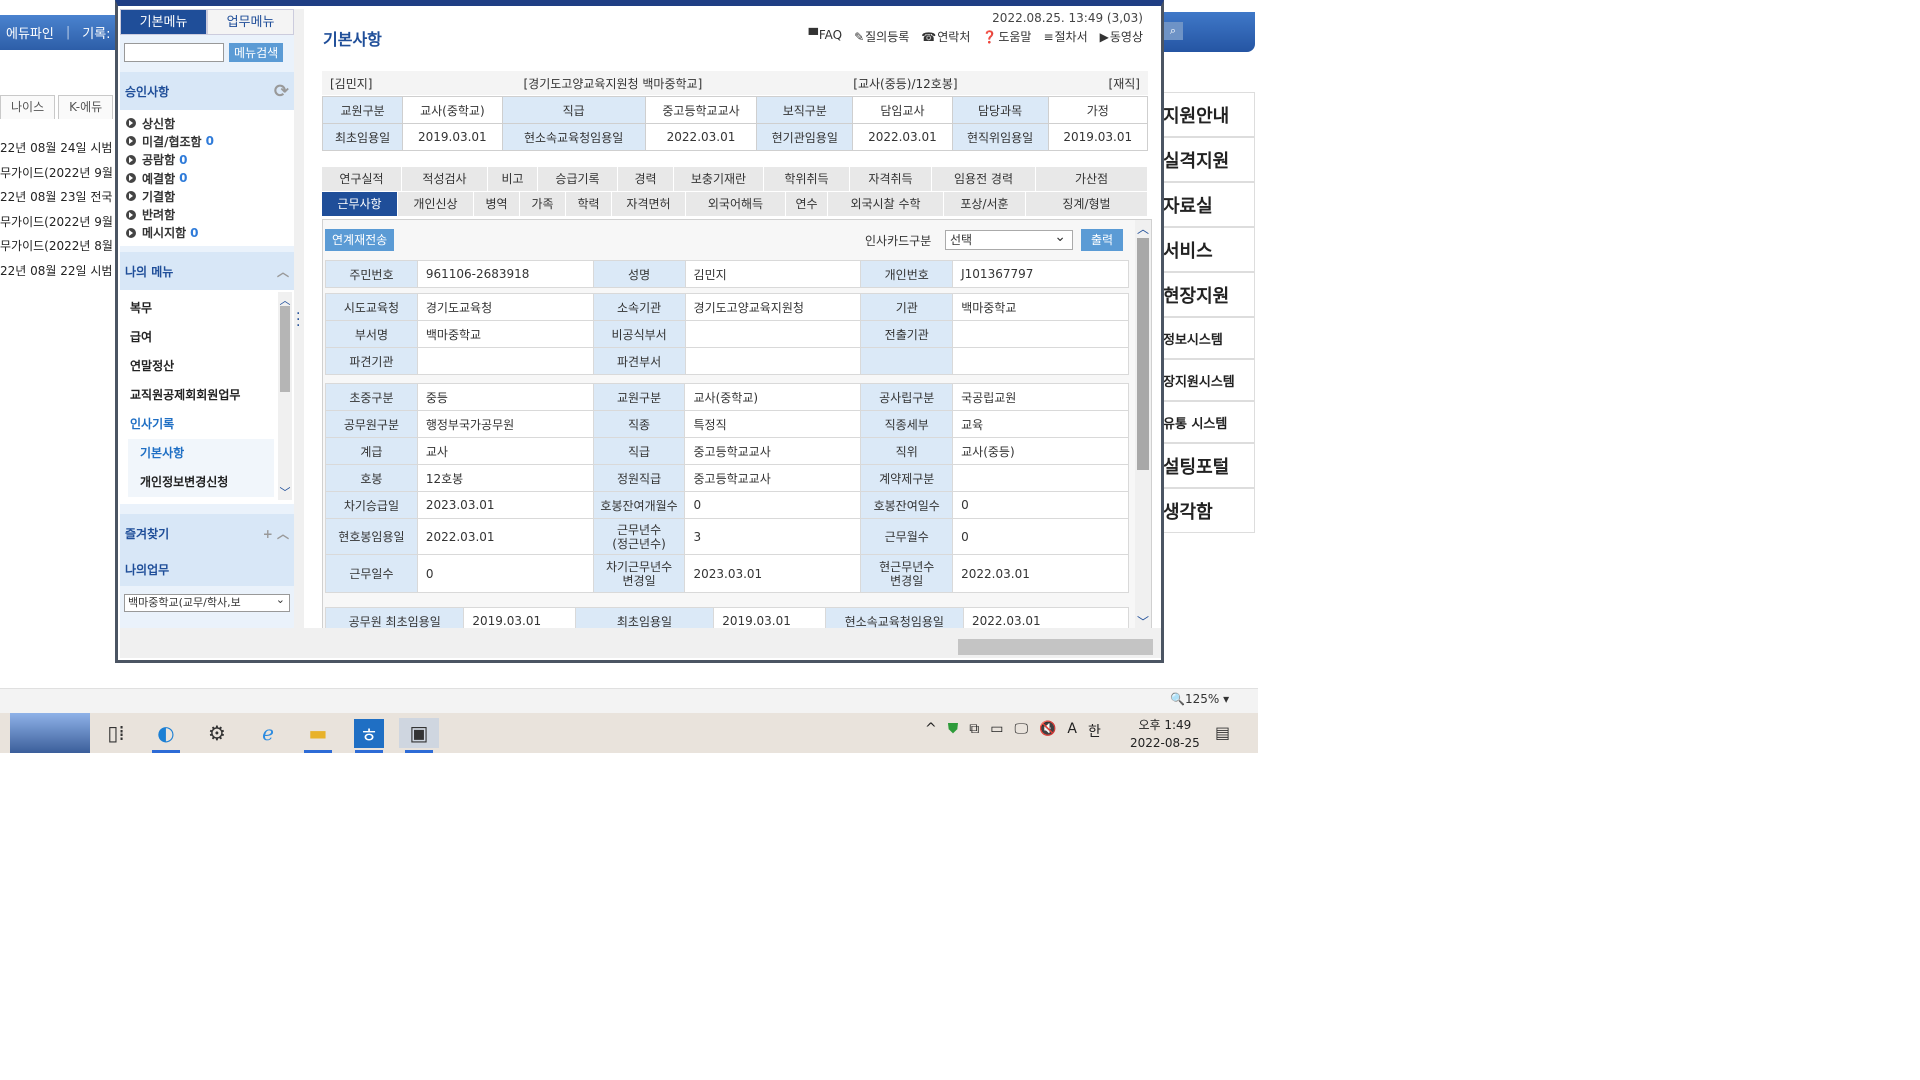  What do you see at coordinates (360, 240) in the screenshot?
I see `resend-link-button: 연계재전송` at bounding box center [360, 240].